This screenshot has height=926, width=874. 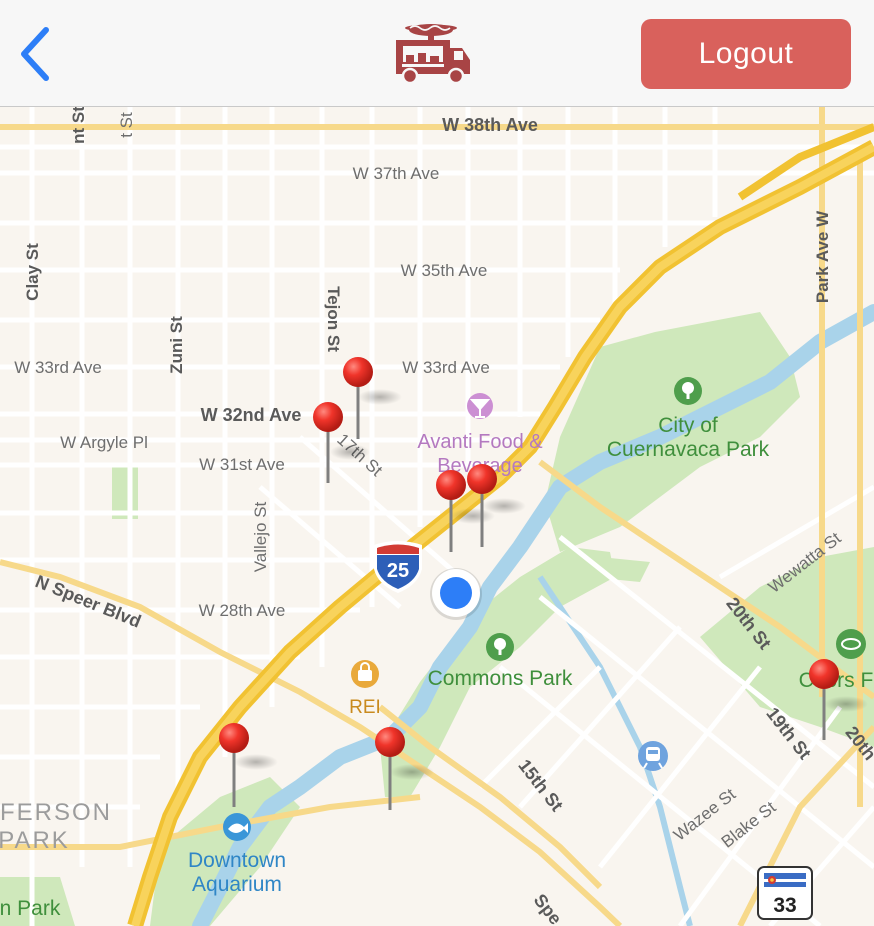 What do you see at coordinates (126, 125) in the screenshot?
I see `street-label-t-st: t St` at bounding box center [126, 125].